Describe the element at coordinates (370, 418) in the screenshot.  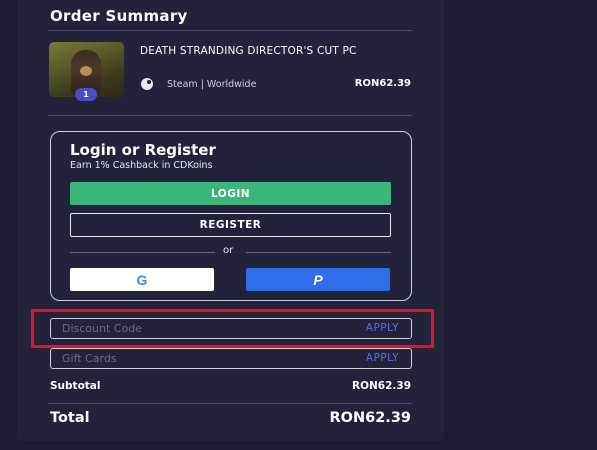
I see `total-value: RON62.39` at that location.